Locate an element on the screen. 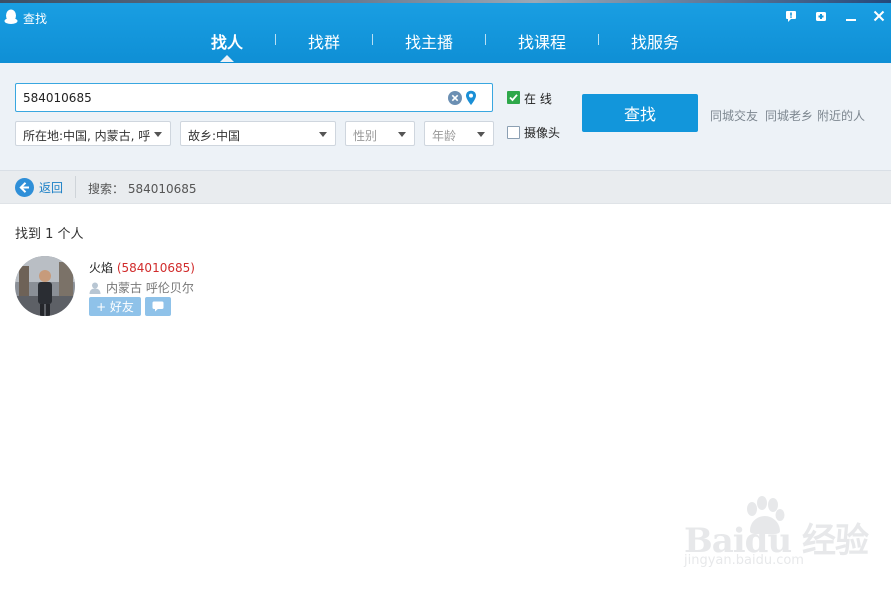 This screenshot has height=593, width=891. age-value: 年龄 is located at coordinates (444, 136).